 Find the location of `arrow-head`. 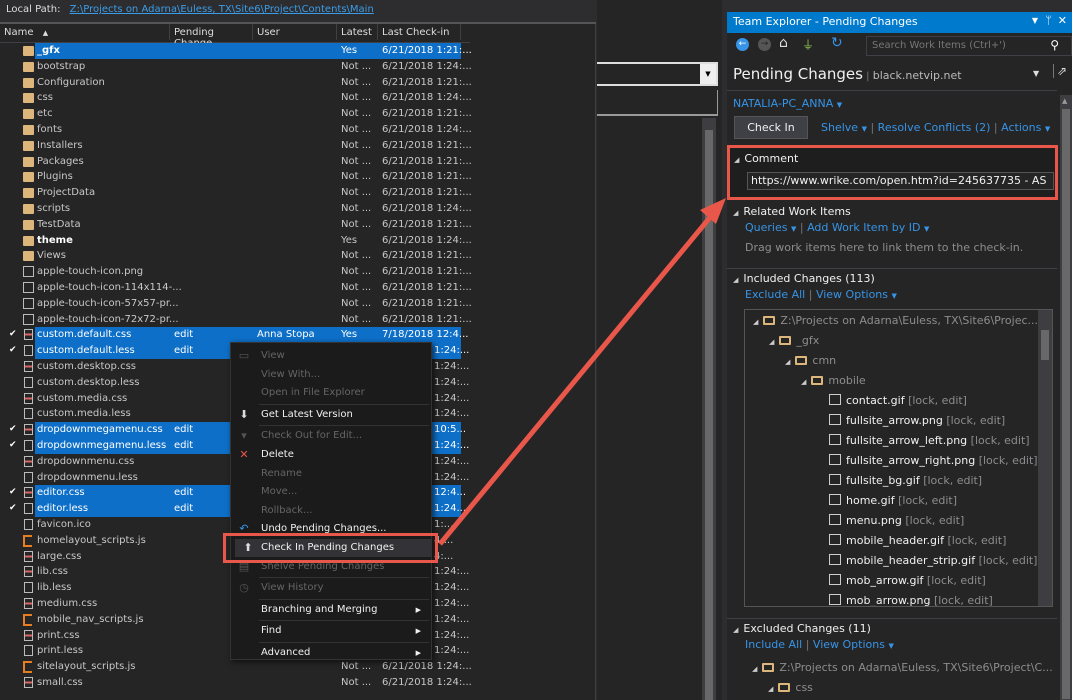

arrow-head is located at coordinates (713, 211).